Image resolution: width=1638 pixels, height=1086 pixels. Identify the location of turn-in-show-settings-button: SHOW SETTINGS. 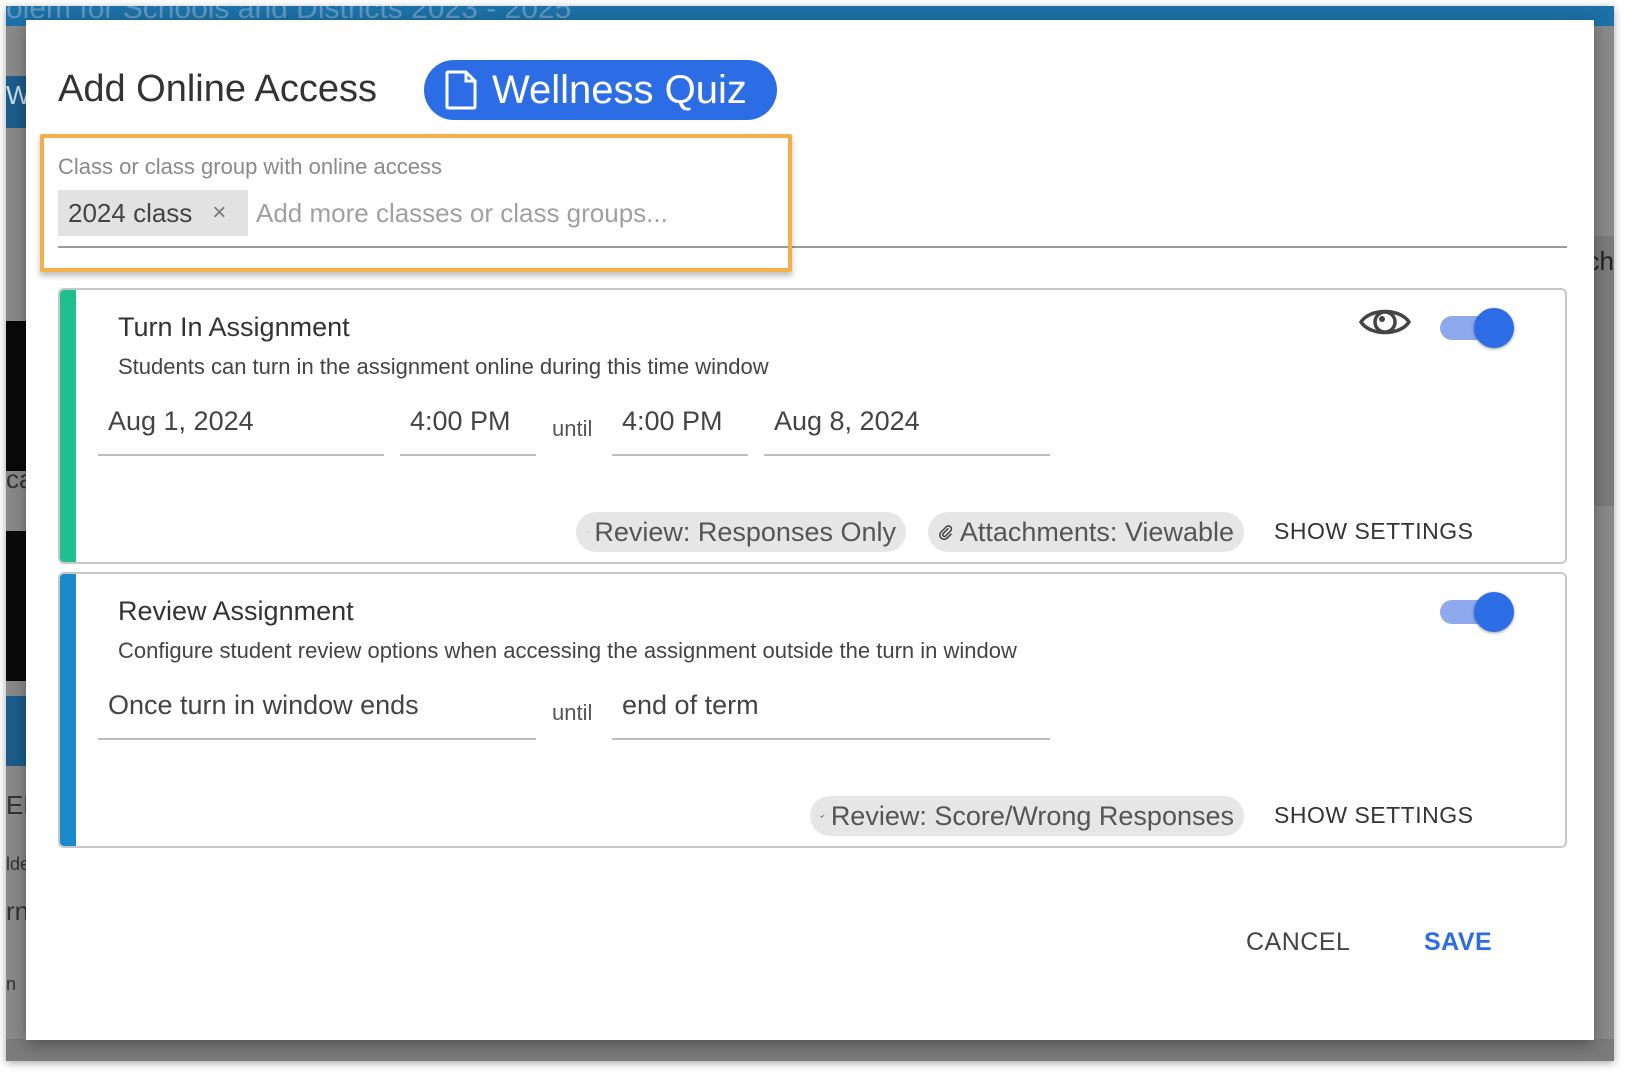
(1373, 531).